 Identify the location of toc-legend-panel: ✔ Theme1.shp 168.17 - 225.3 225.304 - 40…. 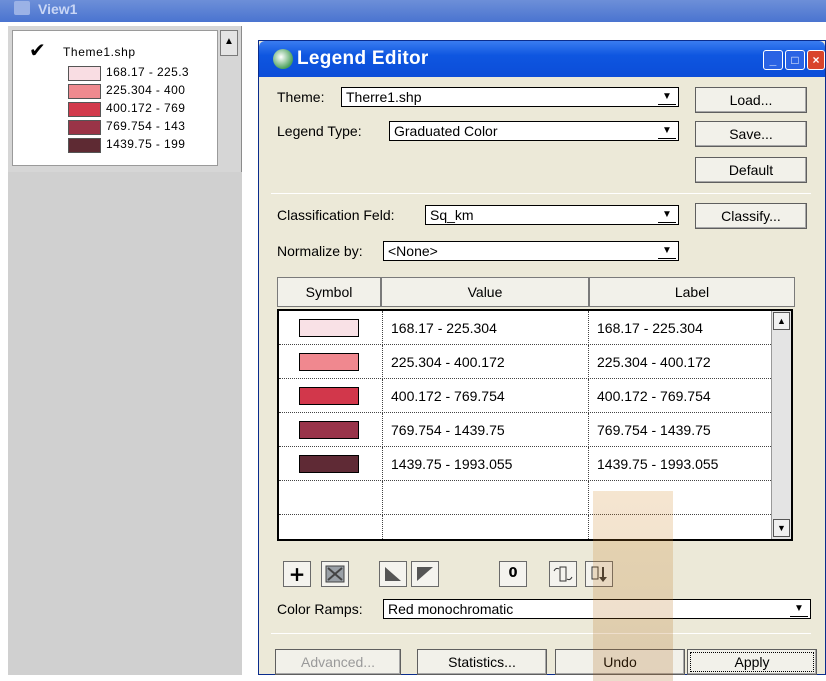
(115, 98).